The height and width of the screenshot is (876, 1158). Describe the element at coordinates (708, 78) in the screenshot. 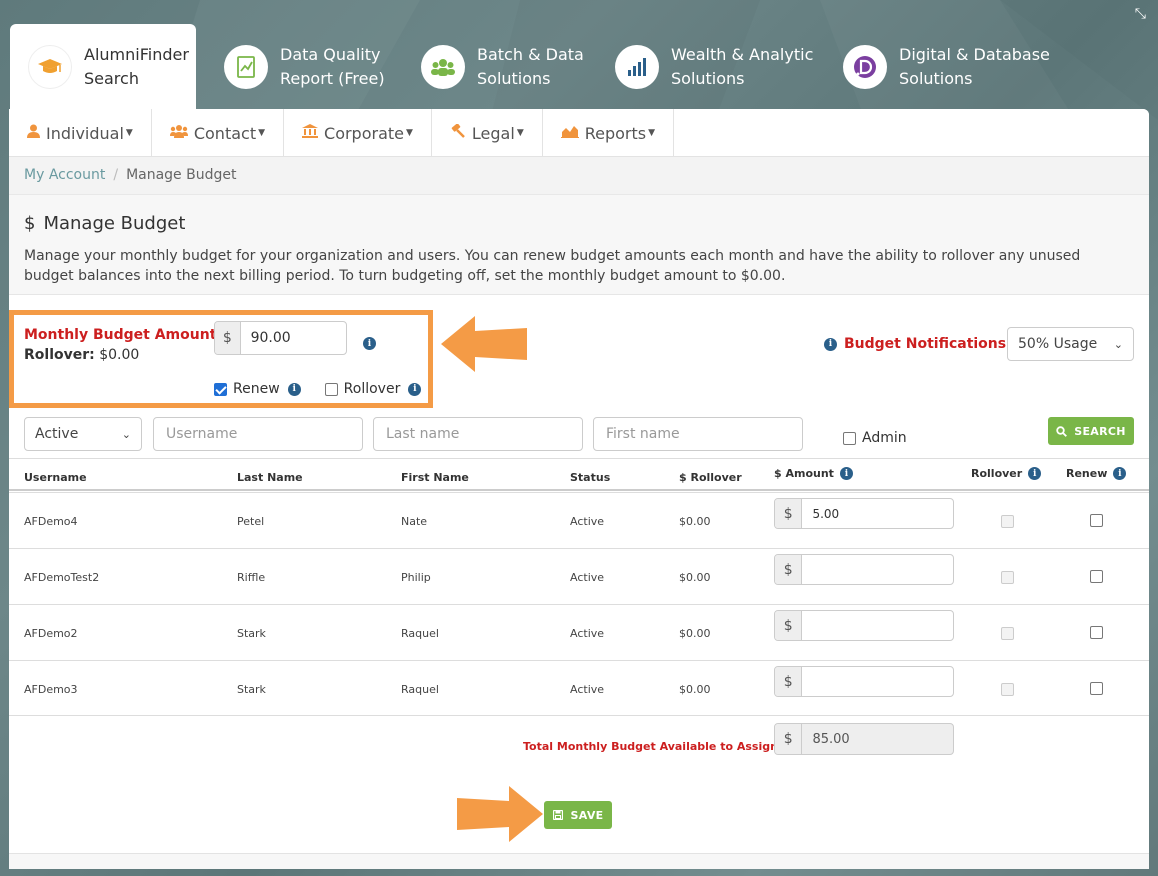

I see `tab-label-line2: Solutions` at that location.